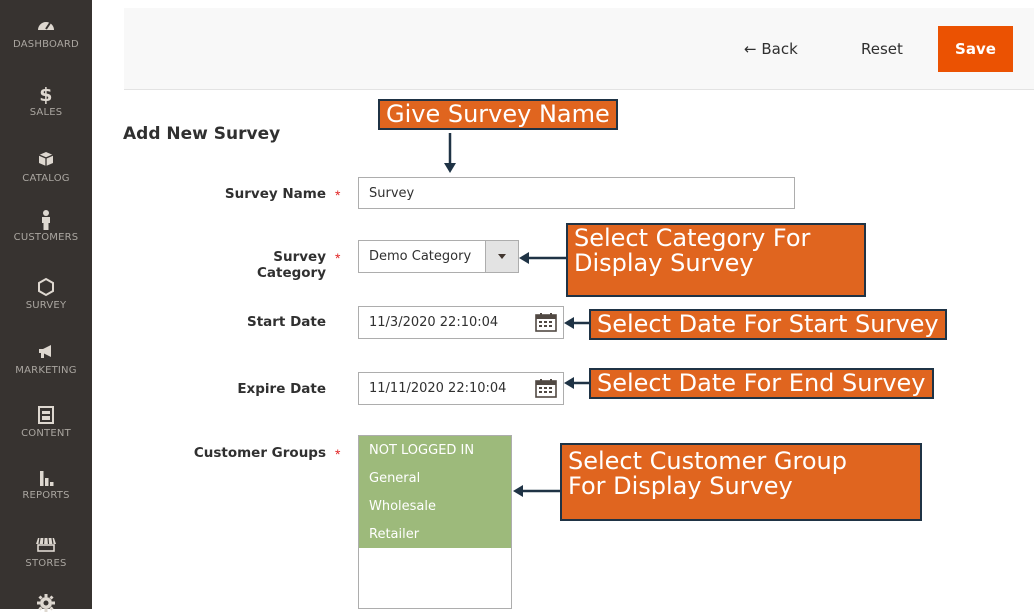 Image resolution: width=1034 pixels, height=616 pixels. I want to click on customer-group-option: NOT LOGGED IN, so click(435, 450).